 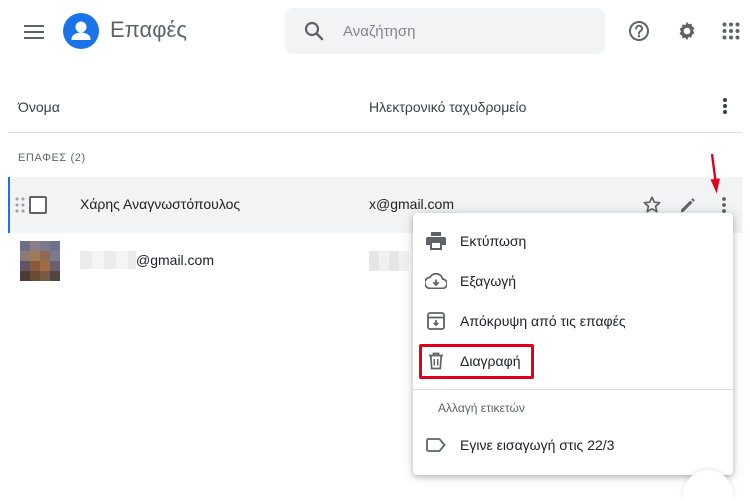 What do you see at coordinates (160, 204) in the screenshot?
I see `contact-name: Χάρης Αναγνωστόπουλος` at bounding box center [160, 204].